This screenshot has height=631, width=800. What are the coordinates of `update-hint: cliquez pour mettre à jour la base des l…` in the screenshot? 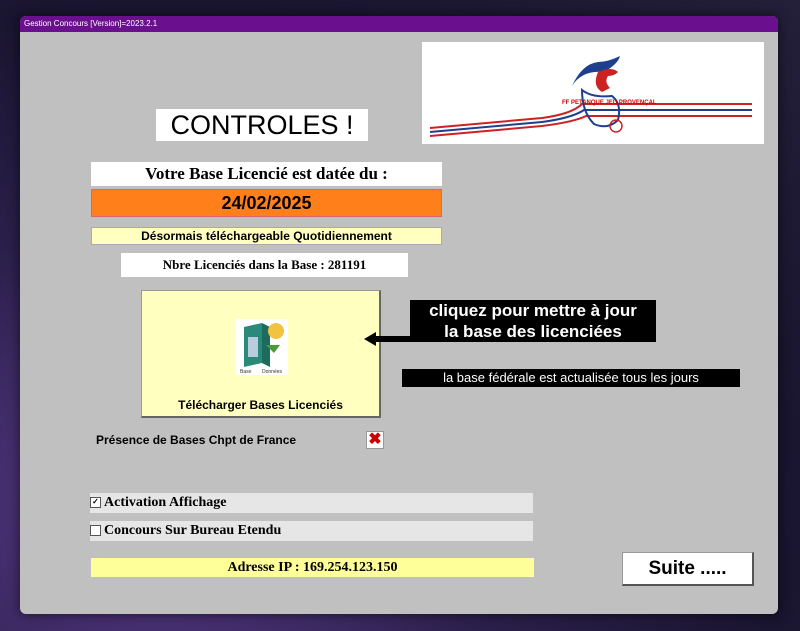 It's located at (533, 321).